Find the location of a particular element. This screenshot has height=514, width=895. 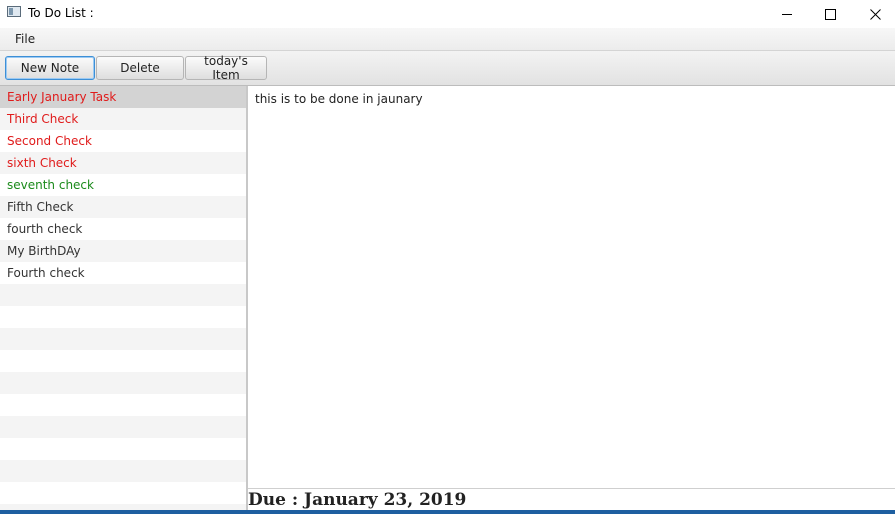

list-item: sixth Check is located at coordinates (123, 163).